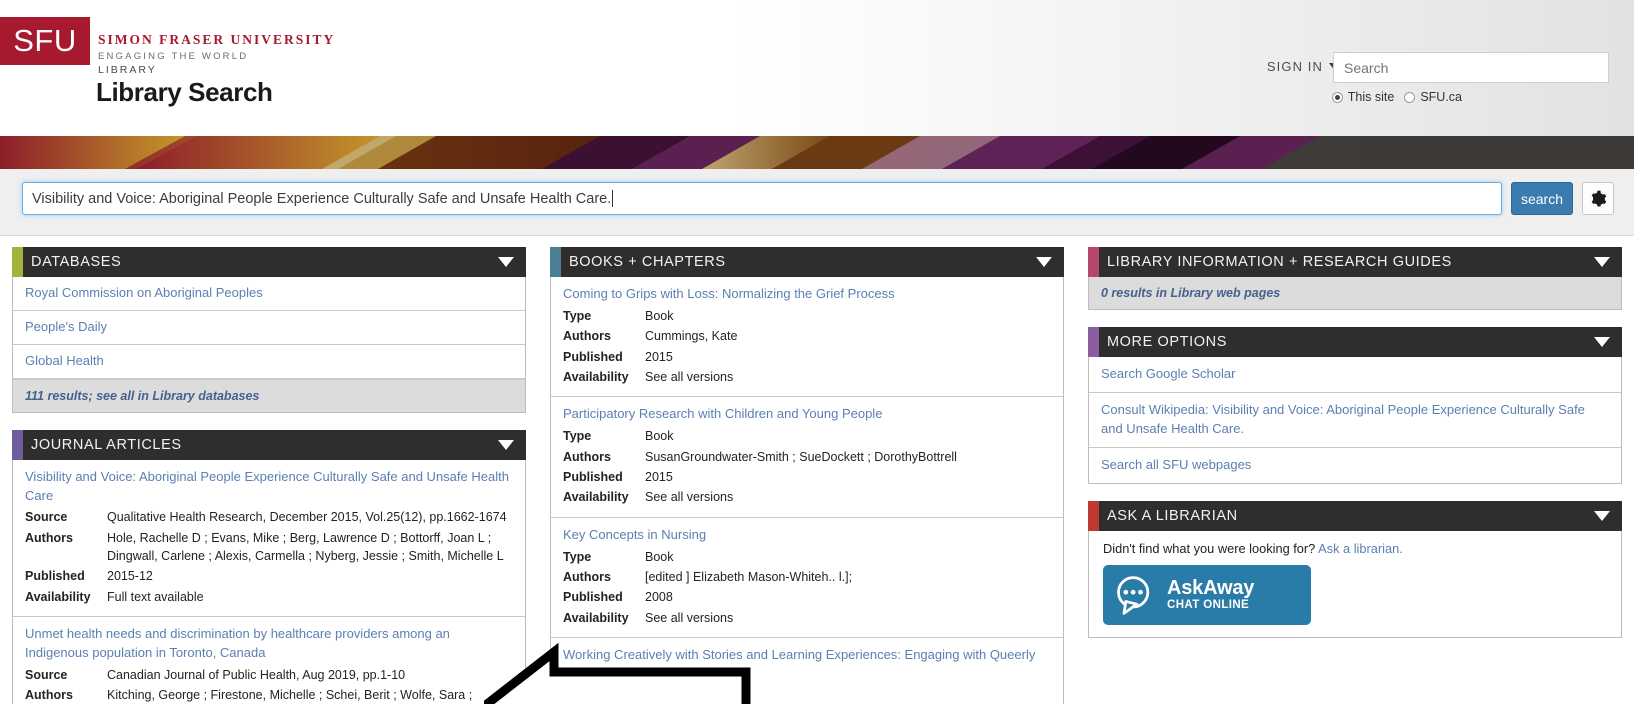 The width and height of the screenshot is (1634, 710). What do you see at coordinates (613, 198) in the screenshot?
I see `text-cursor` at bounding box center [613, 198].